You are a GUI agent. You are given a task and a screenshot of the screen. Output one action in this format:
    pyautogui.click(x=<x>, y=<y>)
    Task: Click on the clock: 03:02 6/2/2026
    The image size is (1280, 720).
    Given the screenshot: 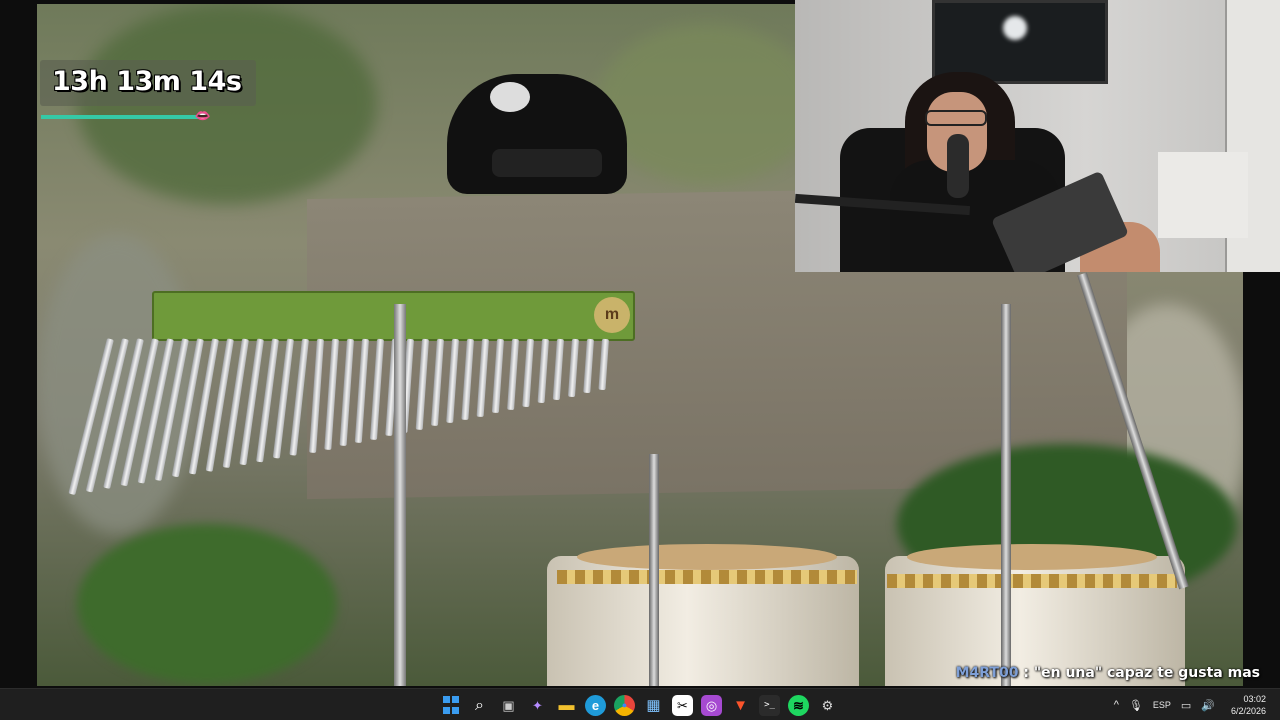 What is the action you would take?
    pyautogui.click(x=1248, y=705)
    